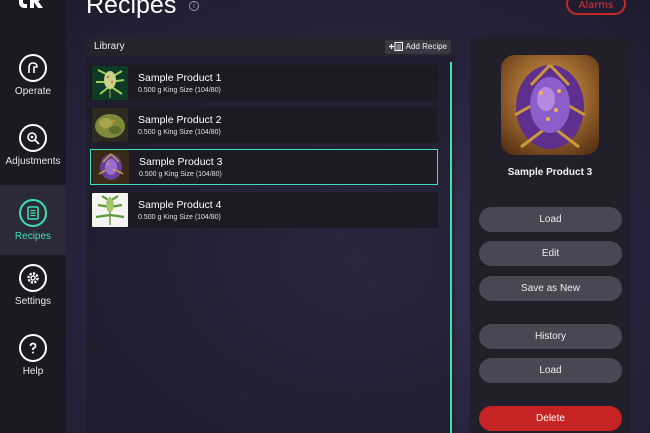 The image size is (650, 433). Describe the element at coordinates (33, 67) in the screenshot. I see `operate-icon` at that location.